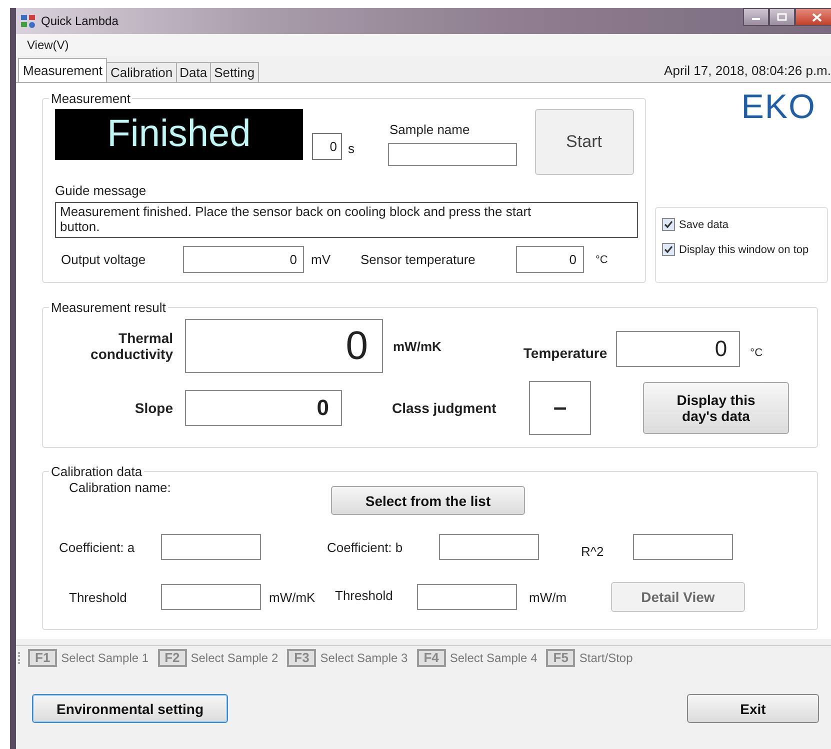  What do you see at coordinates (327, 146) in the screenshot?
I see `elapsed-field: 0` at bounding box center [327, 146].